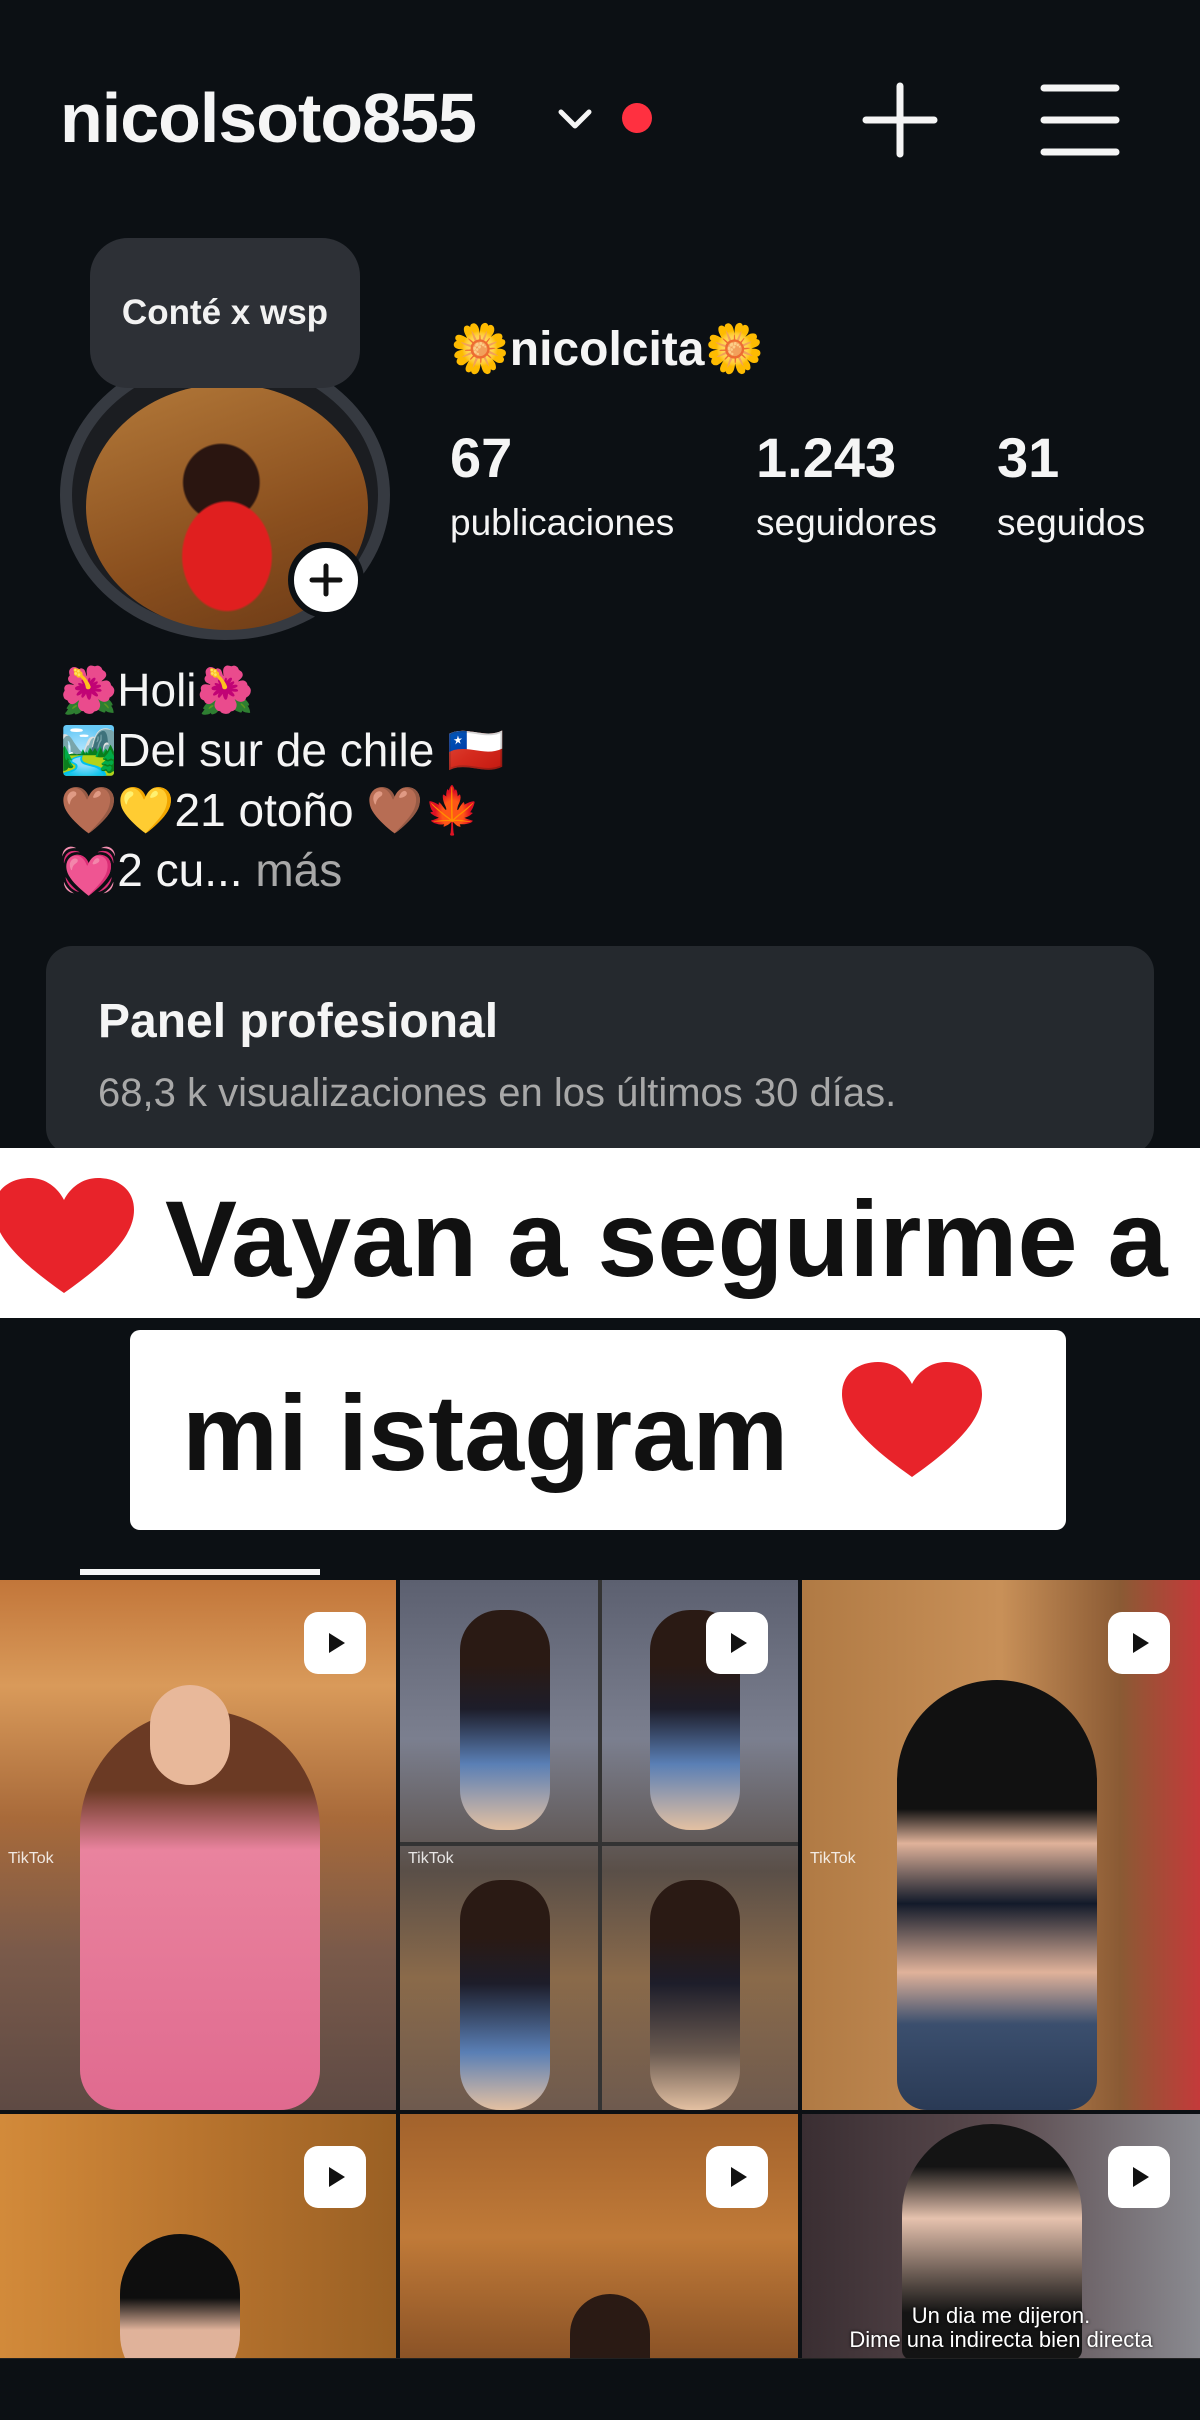 The height and width of the screenshot is (2420, 1200). I want to click on note-text: Conté x wsp, so click(225, 312).